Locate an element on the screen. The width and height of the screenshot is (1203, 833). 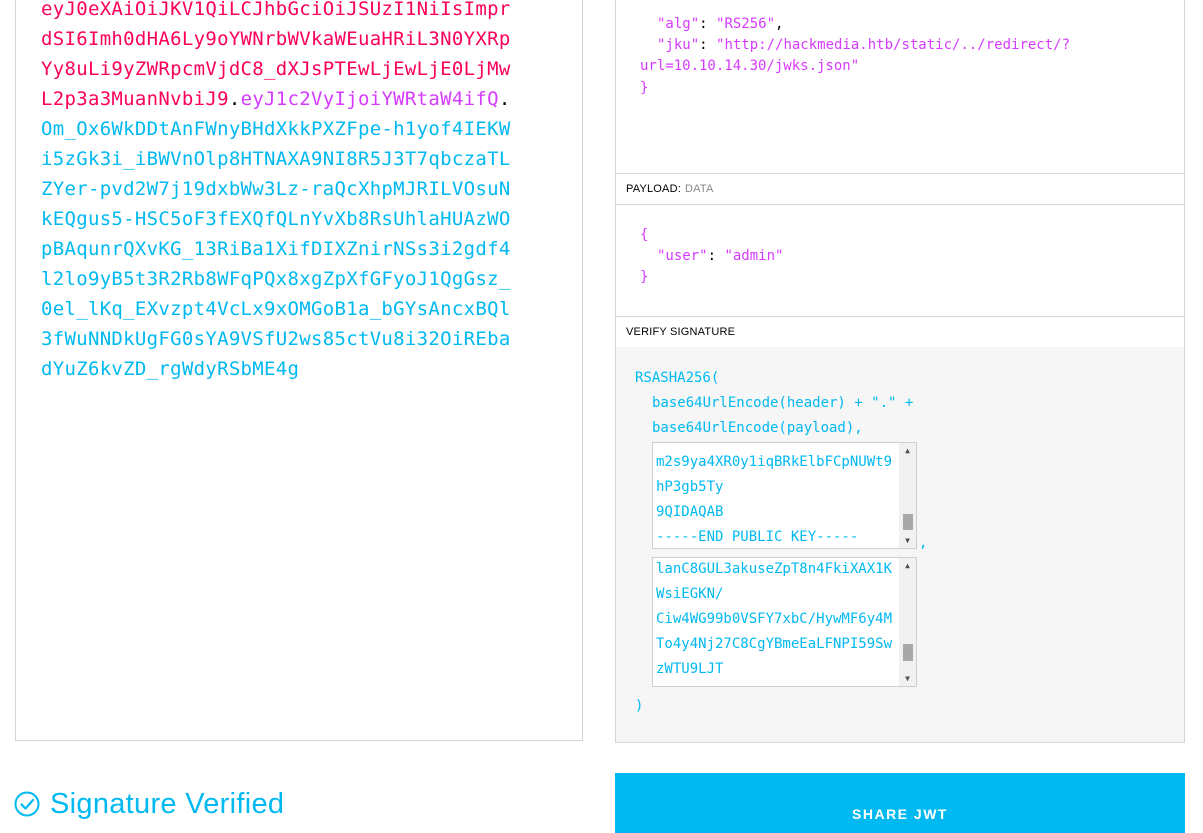
share-jwt-button: SHARE JWT is located at coordinates (900, 803).